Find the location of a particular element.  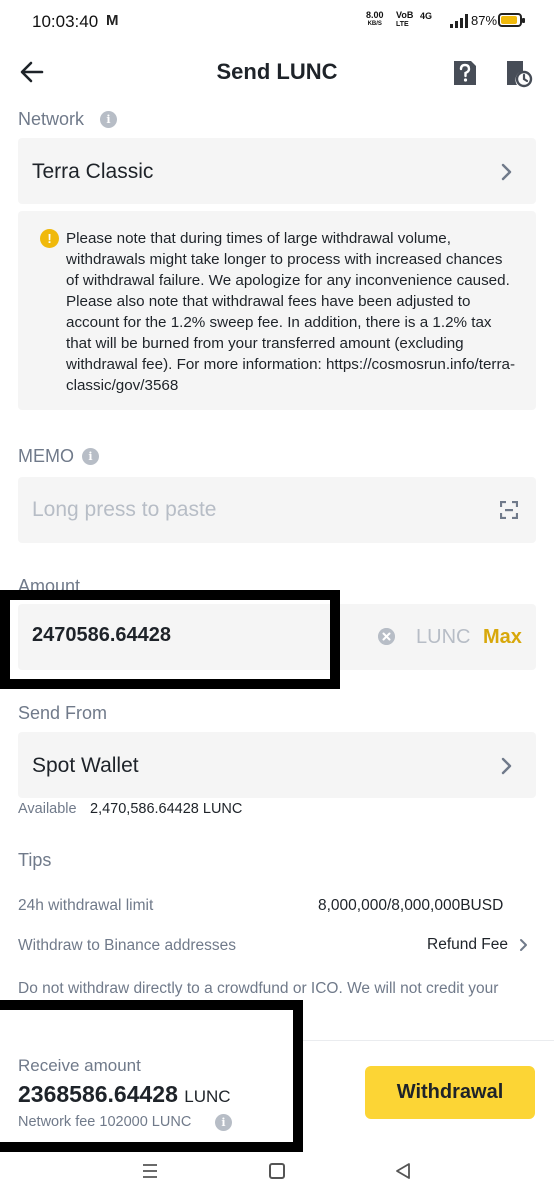

menu-icon is located at coordinates (150, 1171).